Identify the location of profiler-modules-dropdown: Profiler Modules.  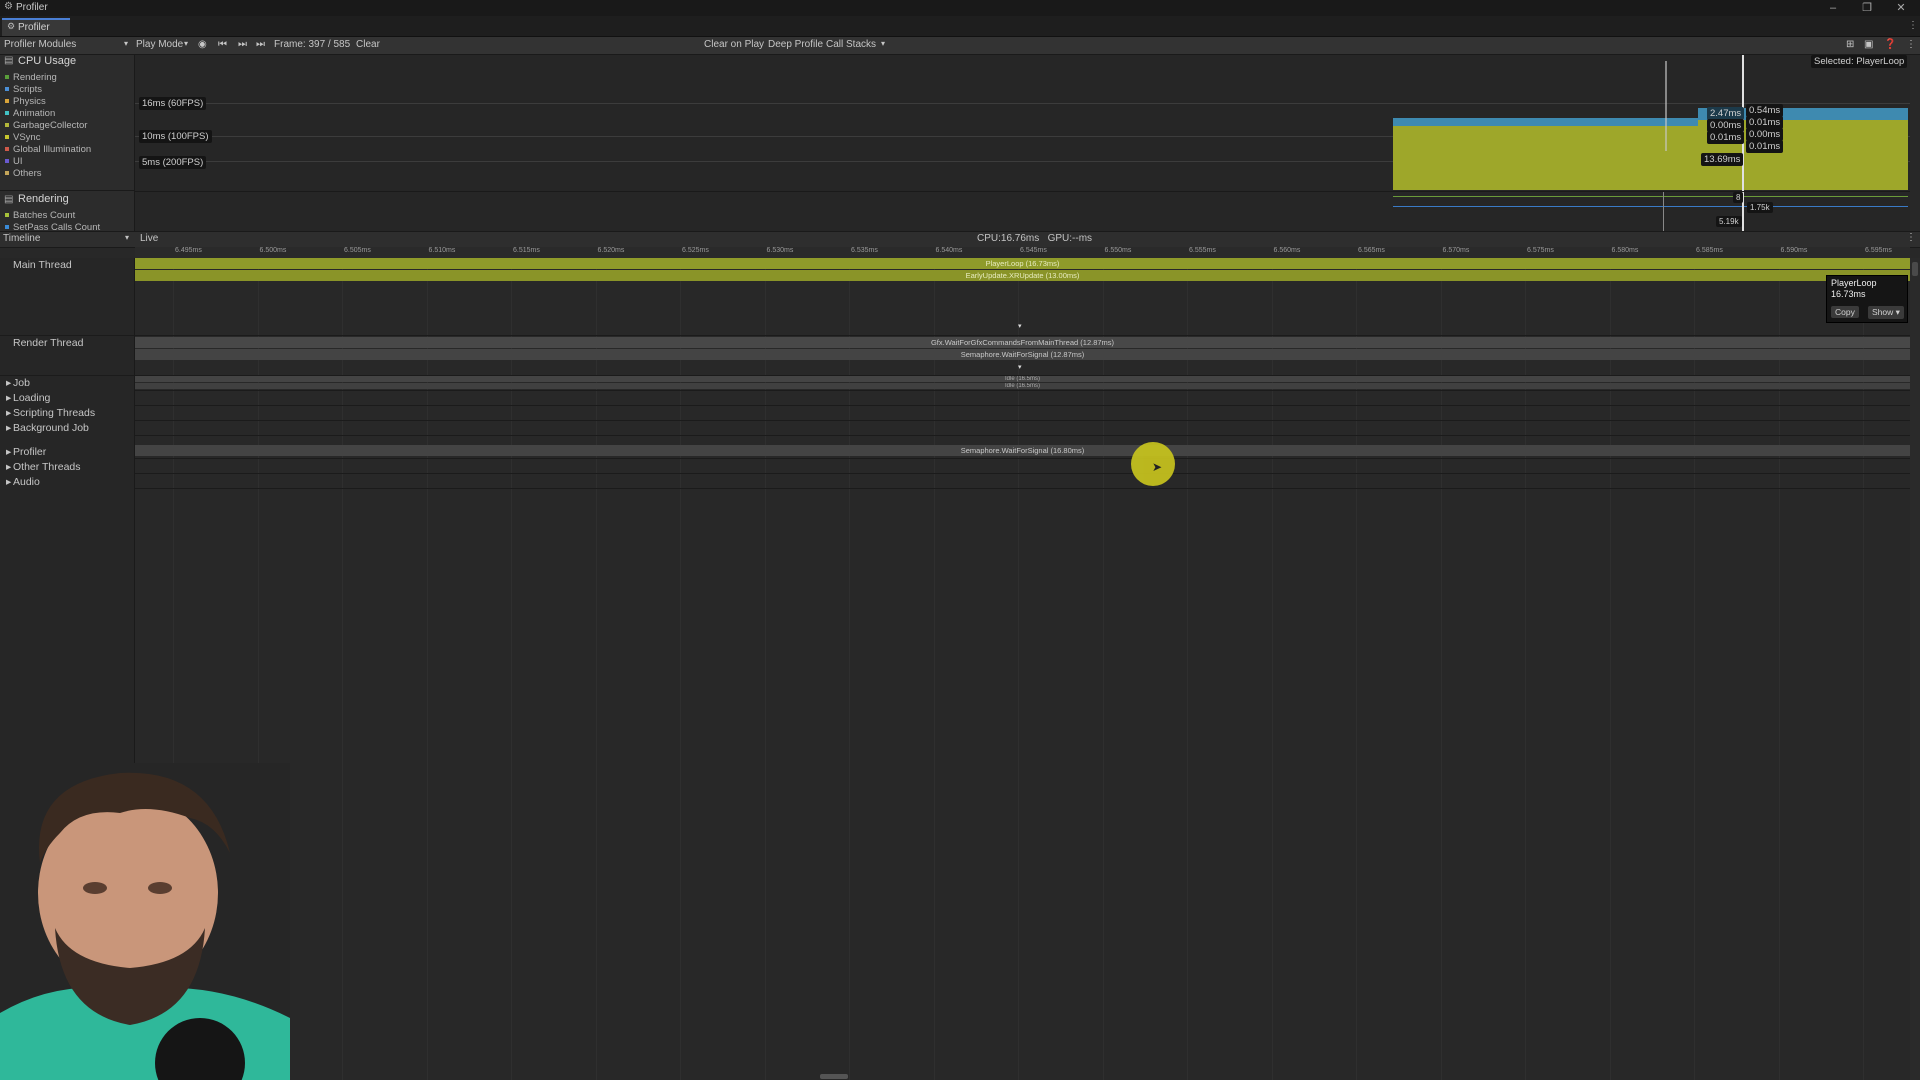
(40, 44).